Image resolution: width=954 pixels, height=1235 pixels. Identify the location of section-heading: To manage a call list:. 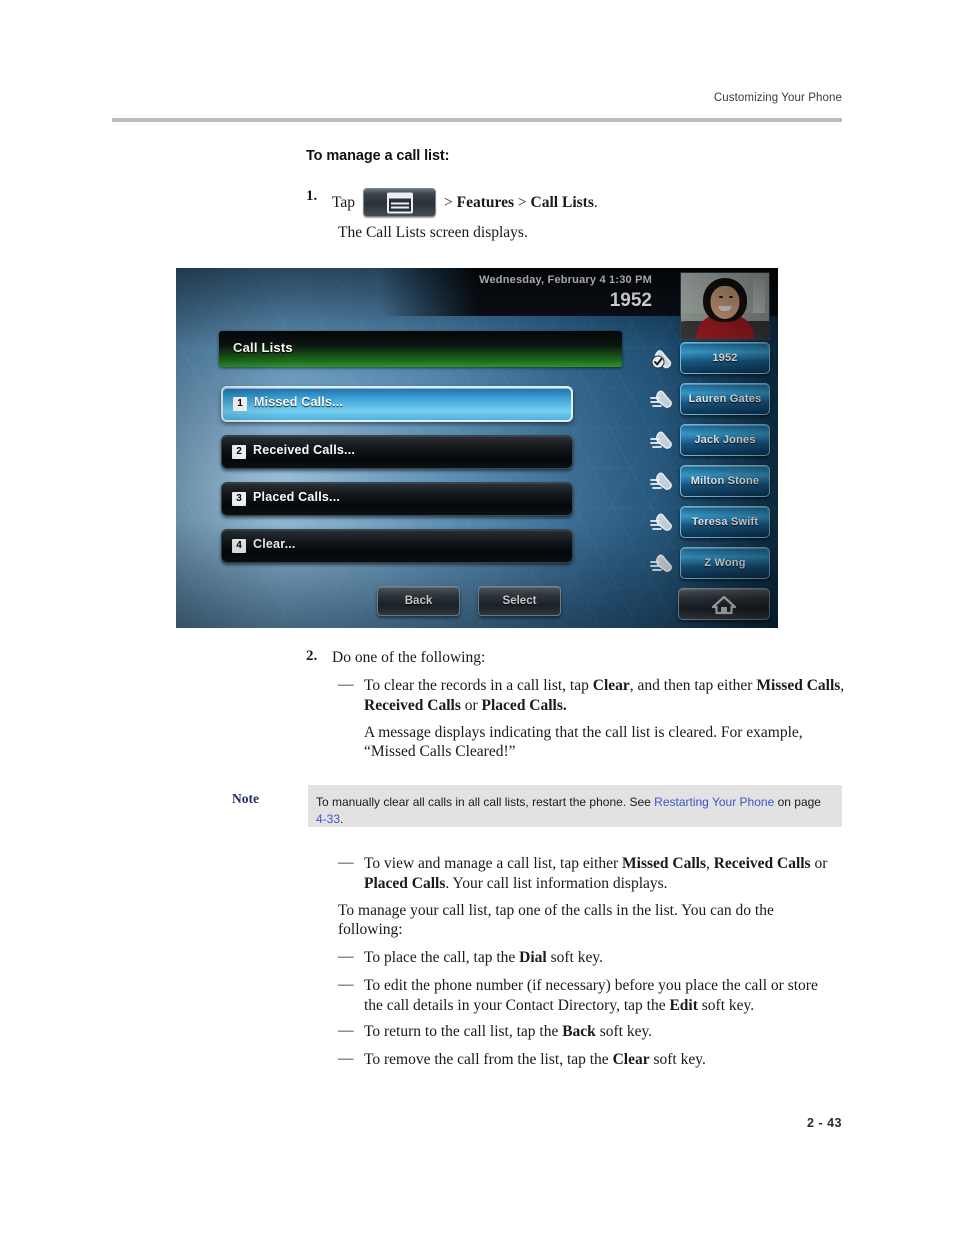
(378, 156).